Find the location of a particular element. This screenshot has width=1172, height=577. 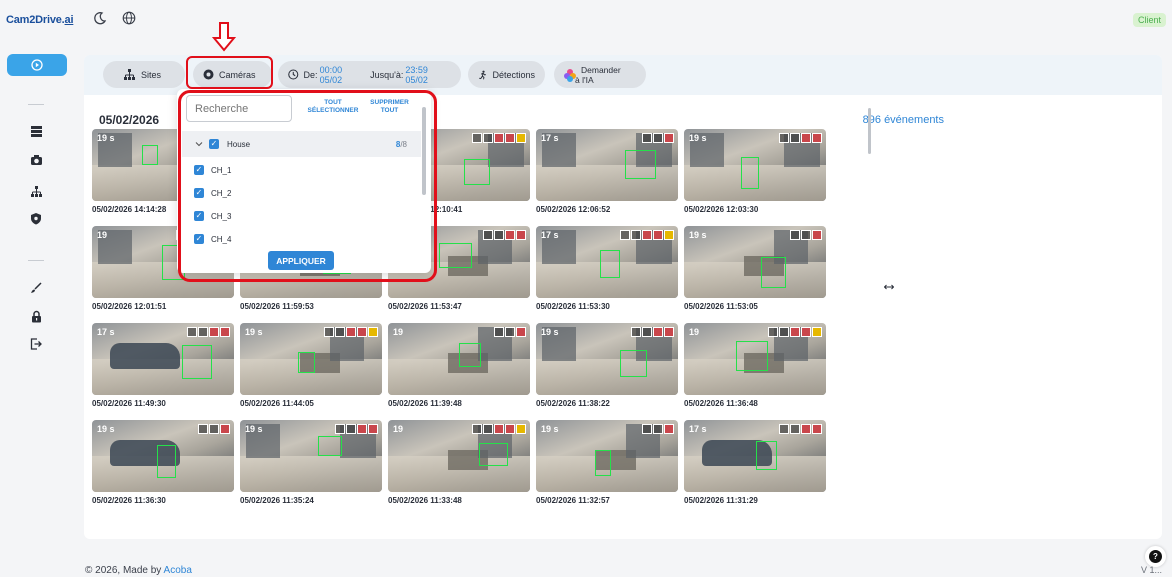

brush-icon is located at coordinates (36, 287).